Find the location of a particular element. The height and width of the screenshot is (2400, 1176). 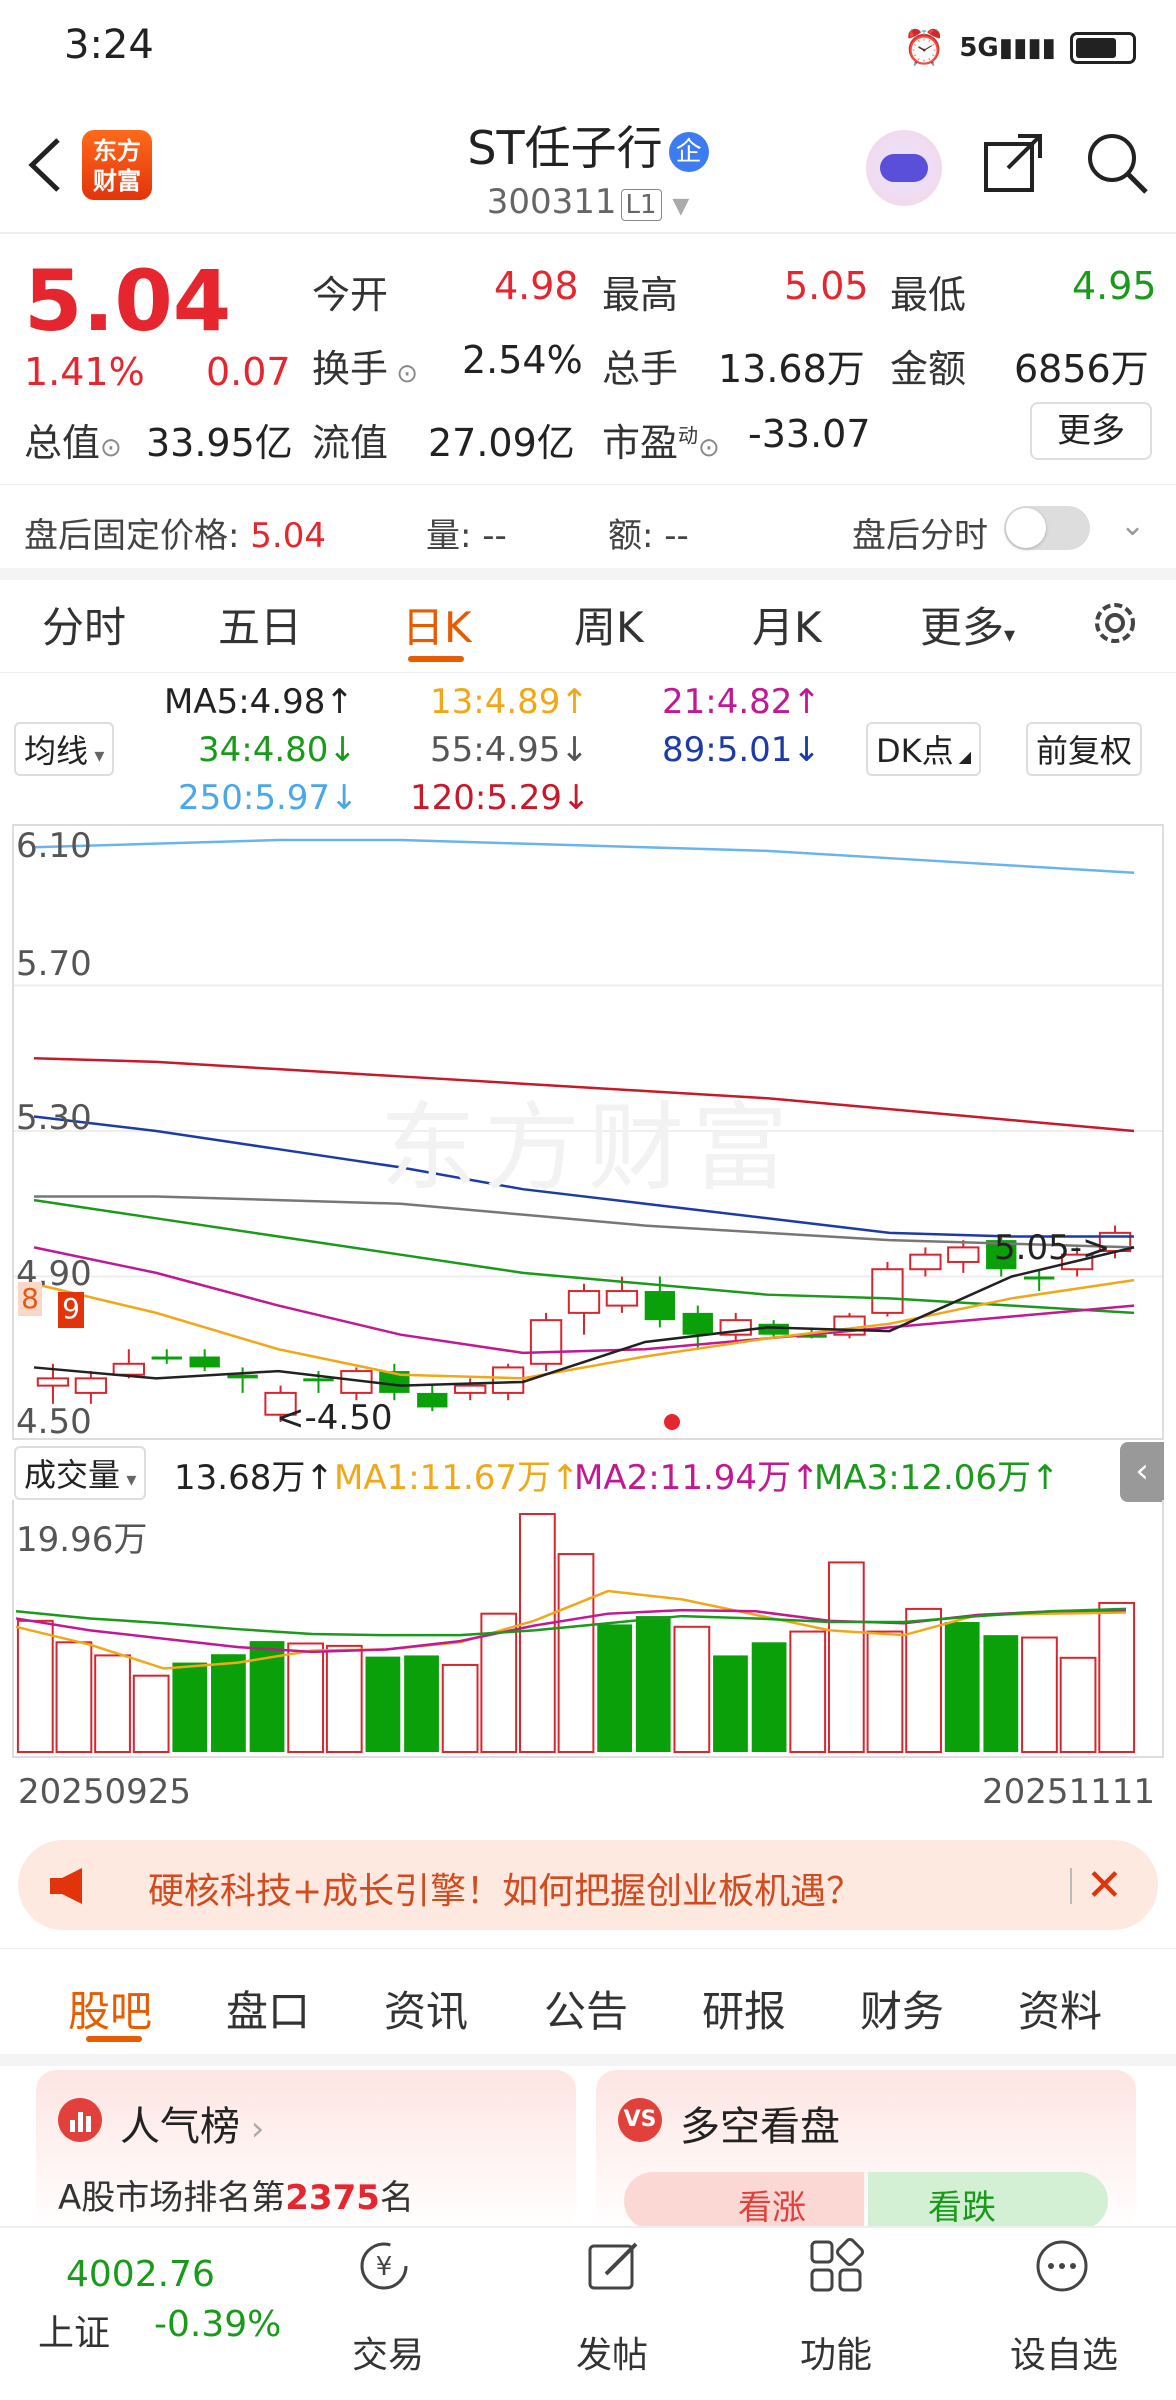

vs-icon: VS is located at coordinates (640, 2120).